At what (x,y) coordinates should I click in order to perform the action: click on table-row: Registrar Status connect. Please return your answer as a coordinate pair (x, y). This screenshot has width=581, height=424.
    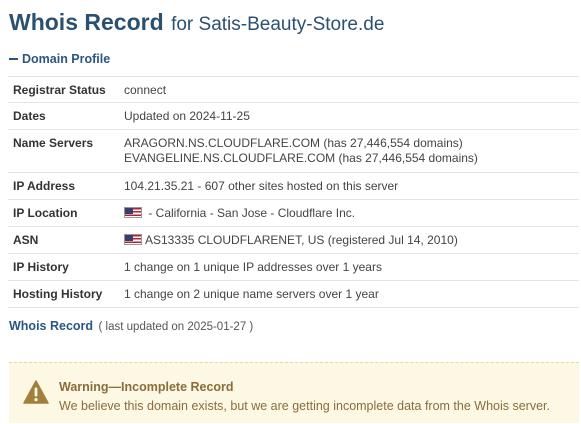
    Looking at the image, I should click on (293, 89).